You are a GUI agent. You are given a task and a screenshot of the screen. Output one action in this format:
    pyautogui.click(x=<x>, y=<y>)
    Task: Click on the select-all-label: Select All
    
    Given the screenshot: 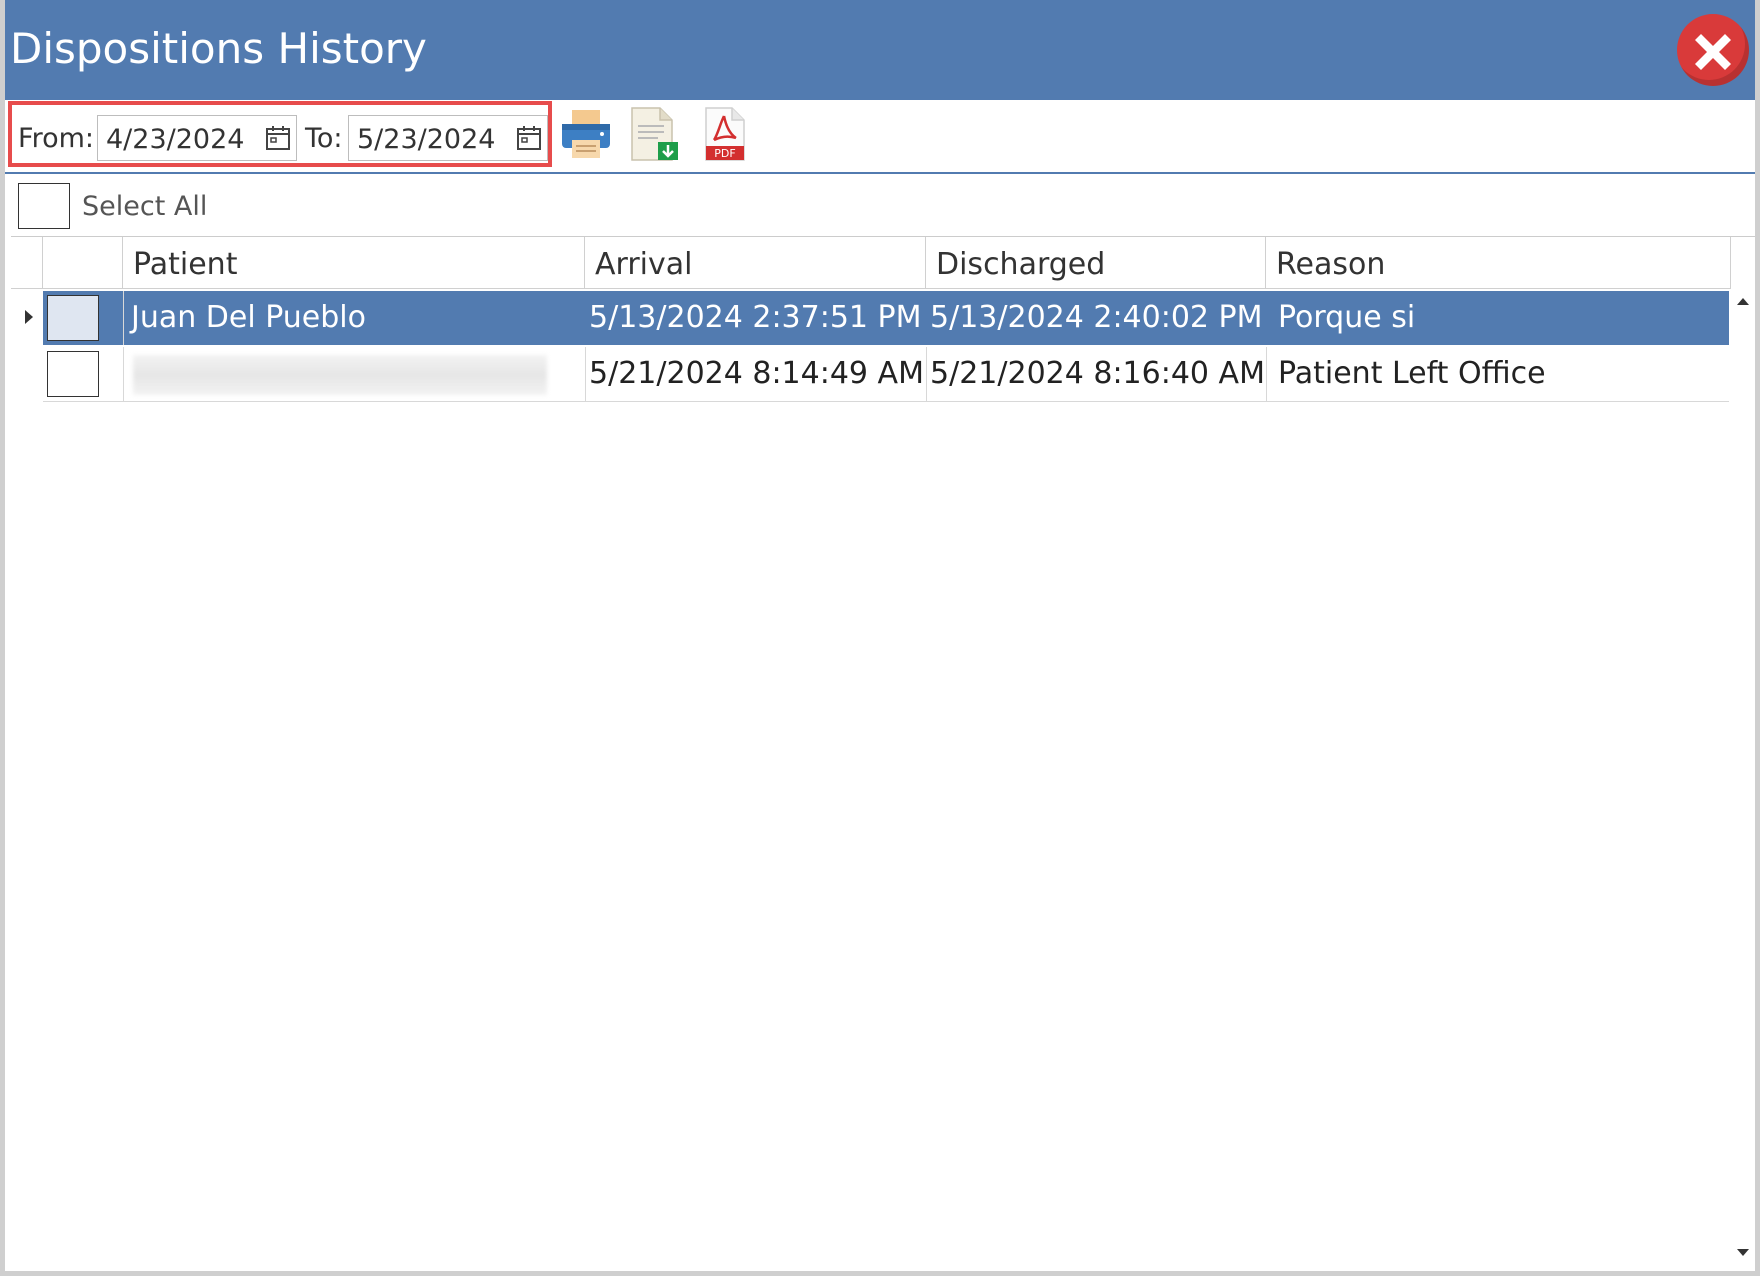 What is the action you would take?
    pyautogui.click(x=145, y=206)
    